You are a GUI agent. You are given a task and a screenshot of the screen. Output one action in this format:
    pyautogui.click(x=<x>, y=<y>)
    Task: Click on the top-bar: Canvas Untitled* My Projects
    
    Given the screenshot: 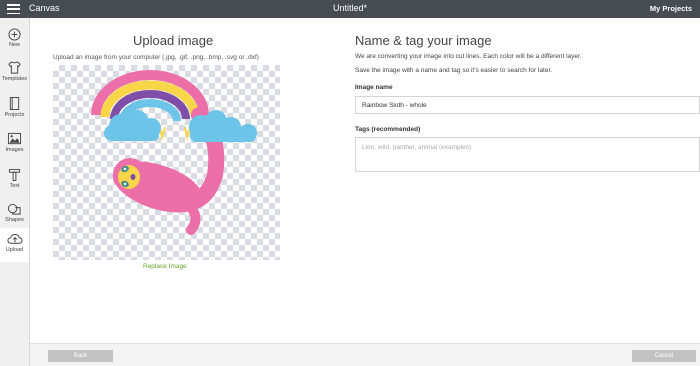 What is the action you would take?
    pyautogui.click(x=350, y=9)
    